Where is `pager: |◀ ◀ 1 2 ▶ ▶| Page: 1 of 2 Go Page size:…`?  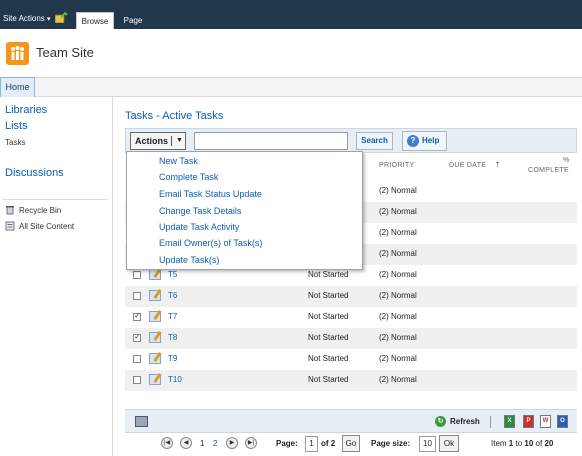
pager: |◀ ◀ 1 2 ▶ ▶| Page: 1 of 2 Go Page size:… is located at coordinates (351, 444).